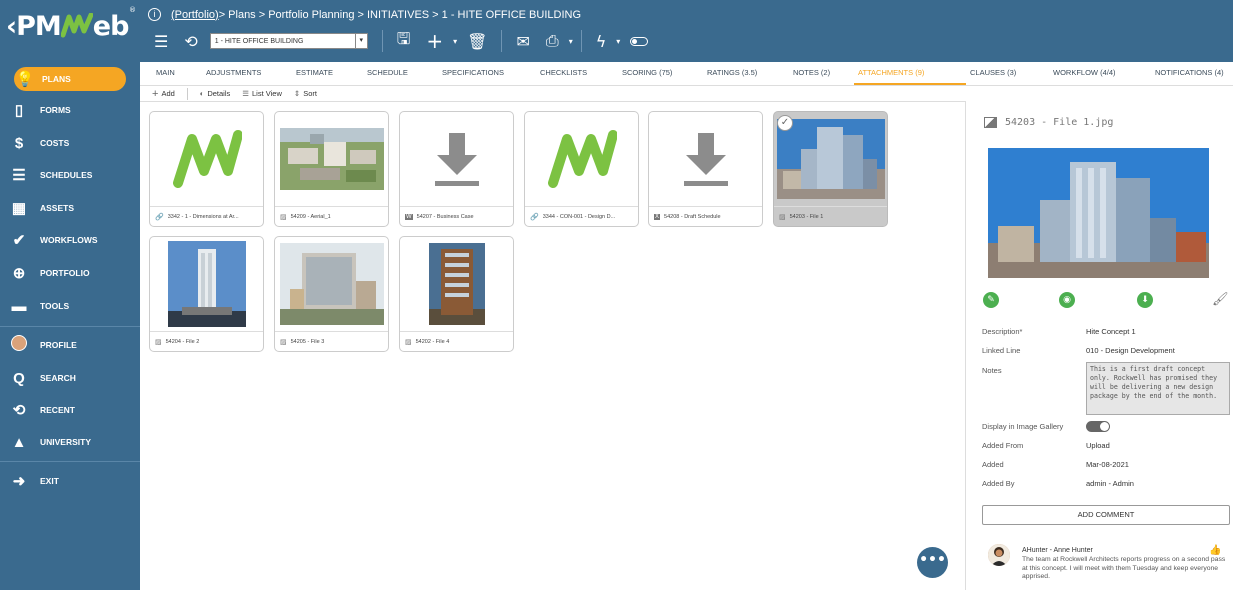 This screenshot has height=590, width=1233. Describe the element at coordinates (70, 273) in the screenshot. I see `nav-portfolio: ⊕ PORTFOLIO` at that location.